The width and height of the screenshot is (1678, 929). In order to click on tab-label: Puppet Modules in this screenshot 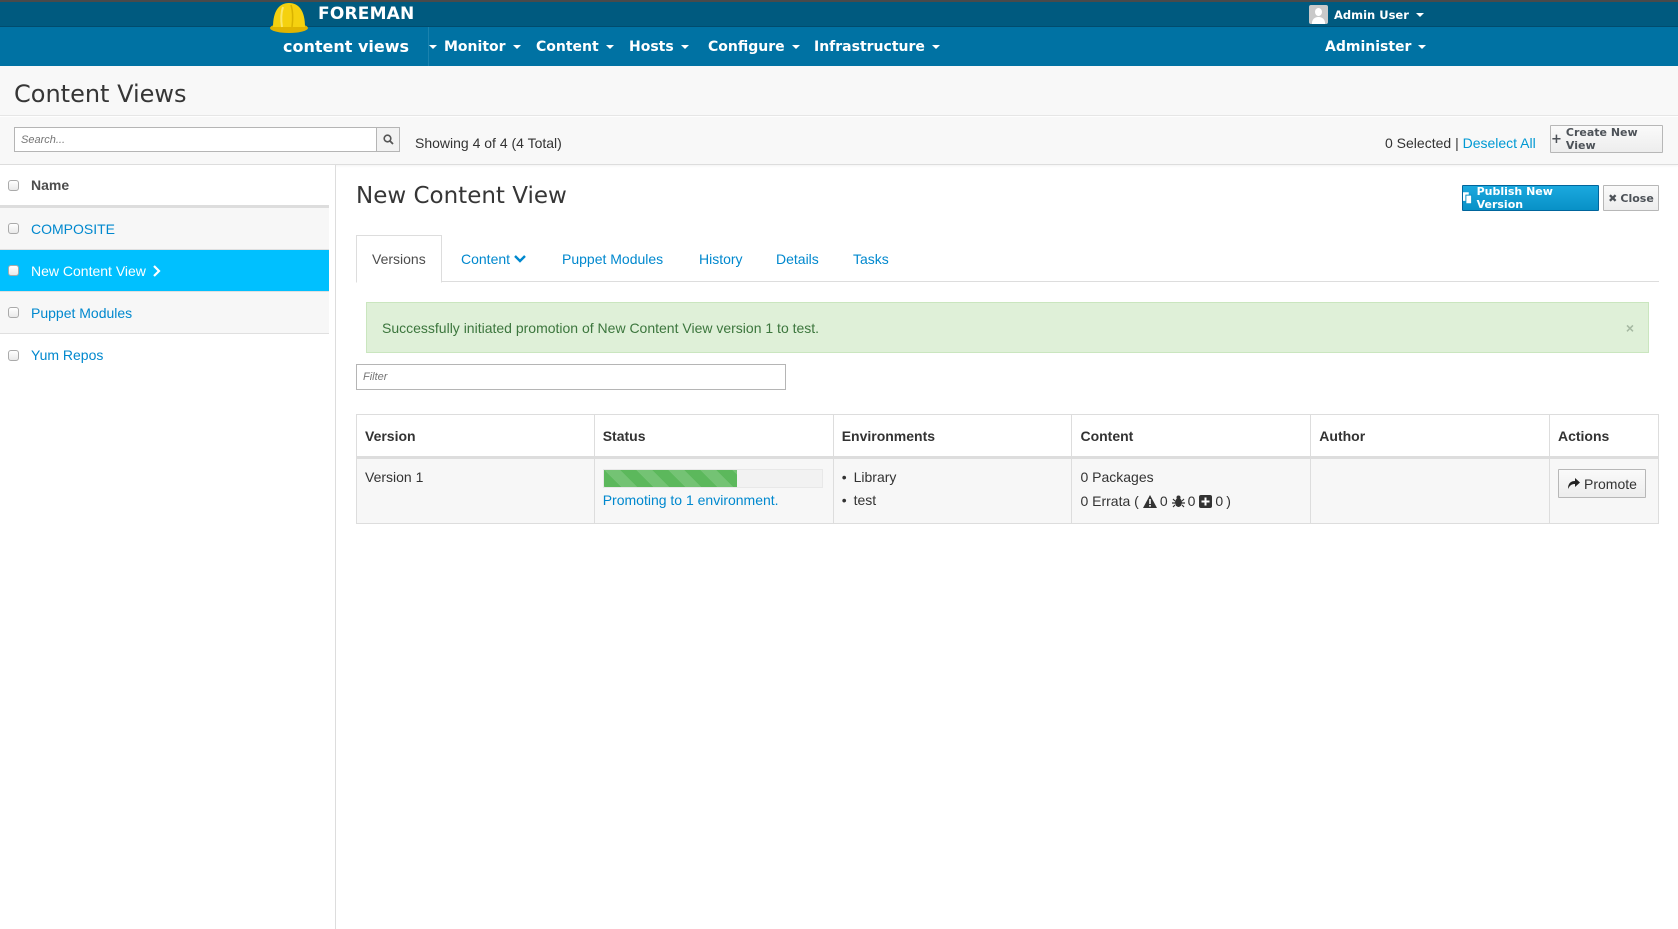, I will do `click(613, 258)`.